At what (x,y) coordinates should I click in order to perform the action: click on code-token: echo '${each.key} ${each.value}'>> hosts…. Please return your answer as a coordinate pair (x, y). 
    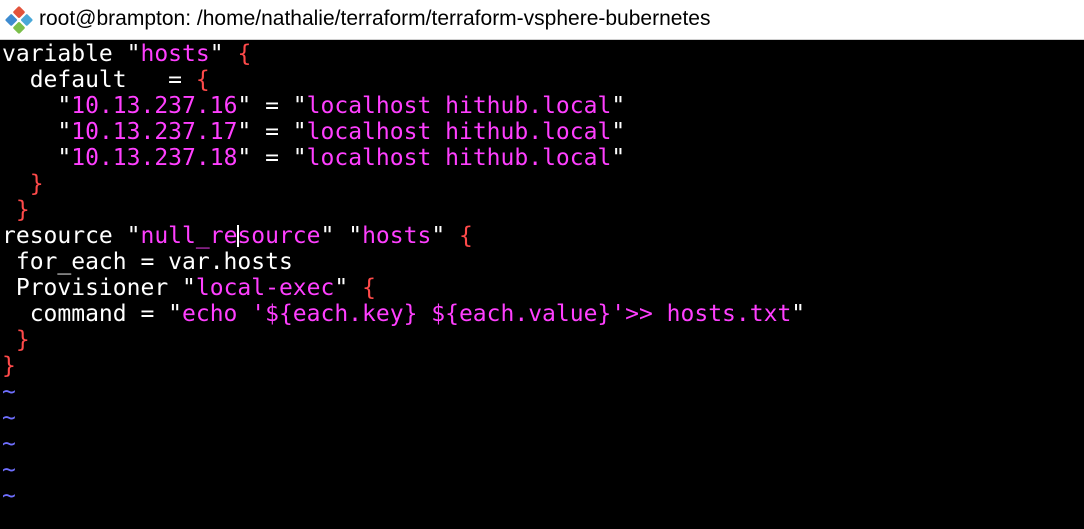
    Looking at the image, I should click on (487, 314).